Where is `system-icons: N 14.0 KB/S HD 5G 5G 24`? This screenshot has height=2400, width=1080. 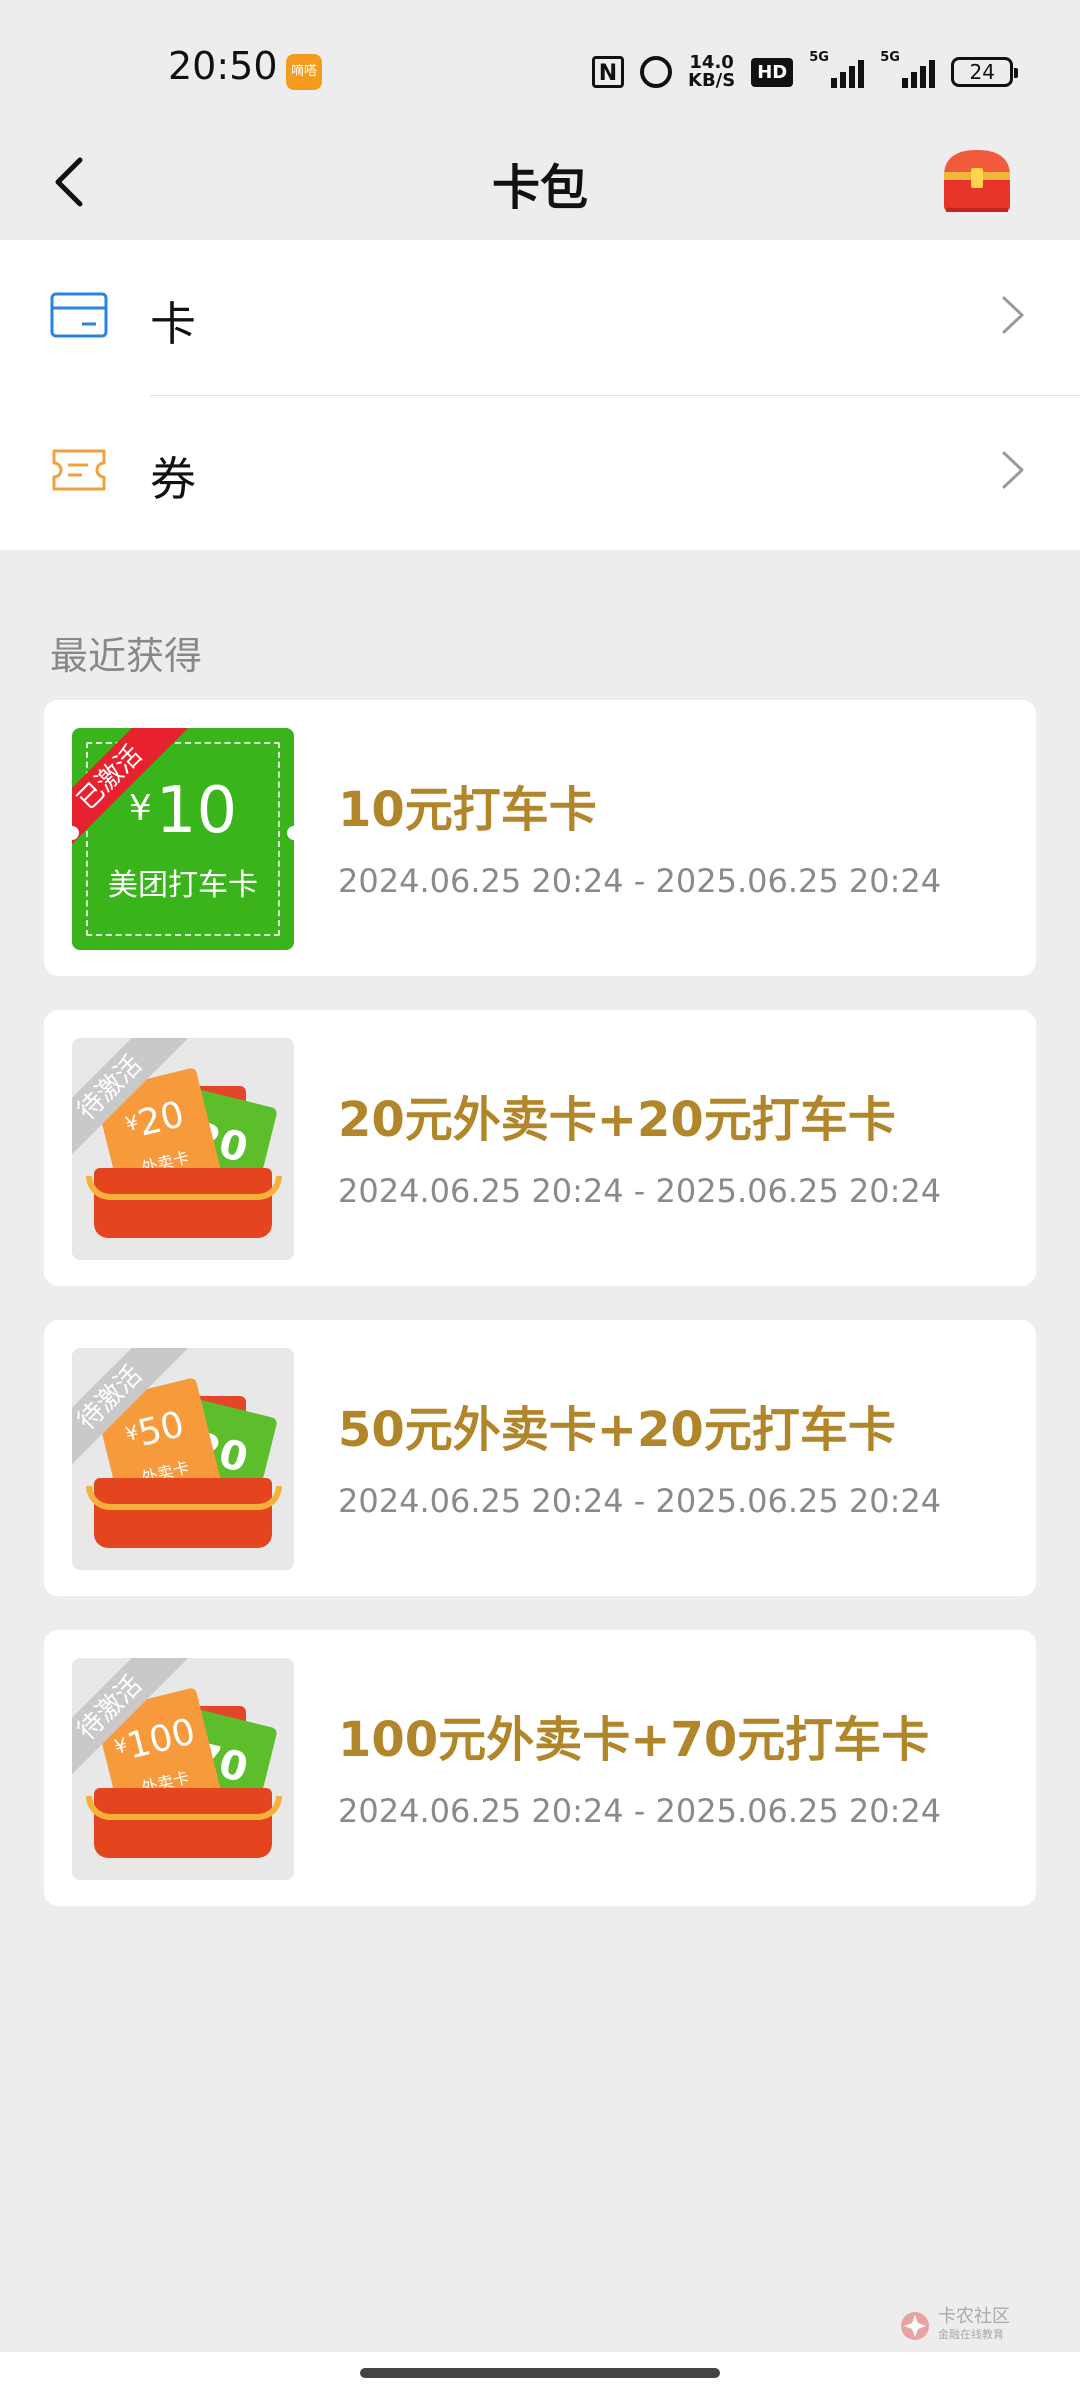 system-icons: N 14.0 KB/S HD 5G 5G 24 is located at coordinates (805, 72).